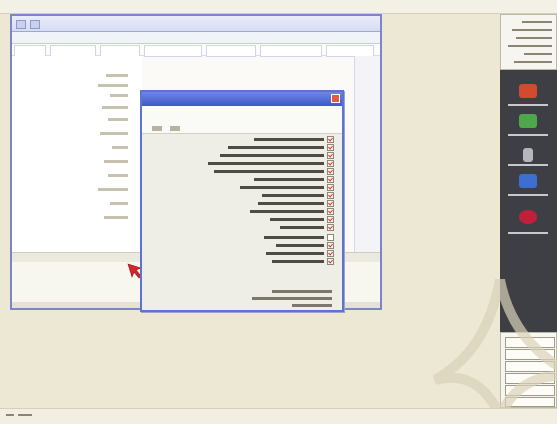  I want to click on bottom-status-strip, so click(278, 416).